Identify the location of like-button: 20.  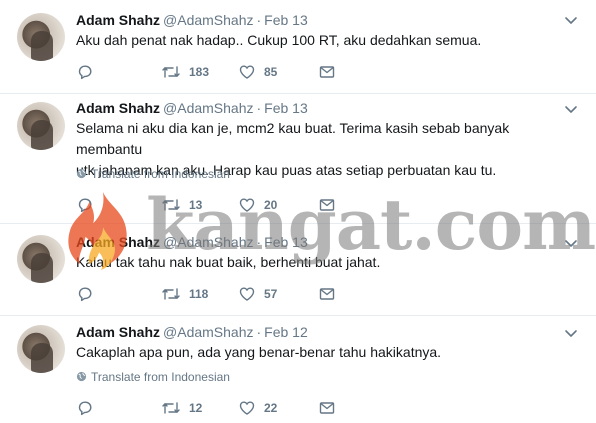
(257, 205).